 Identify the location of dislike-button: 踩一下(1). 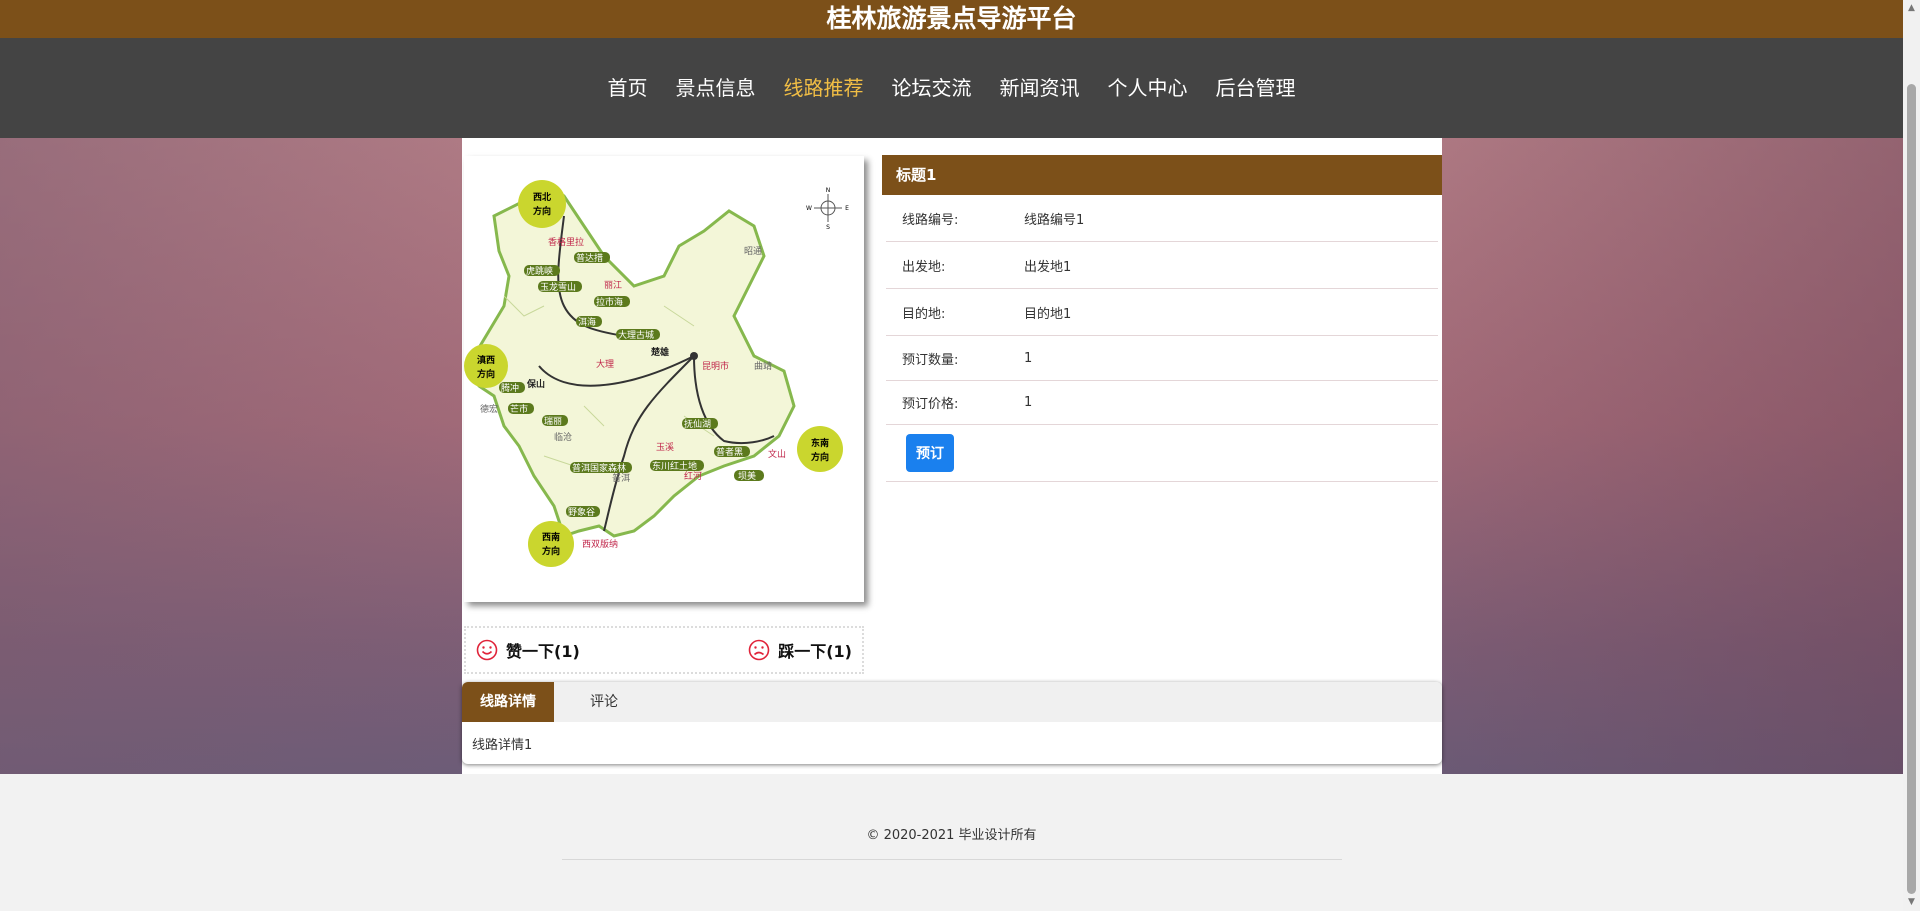
(800, 650).